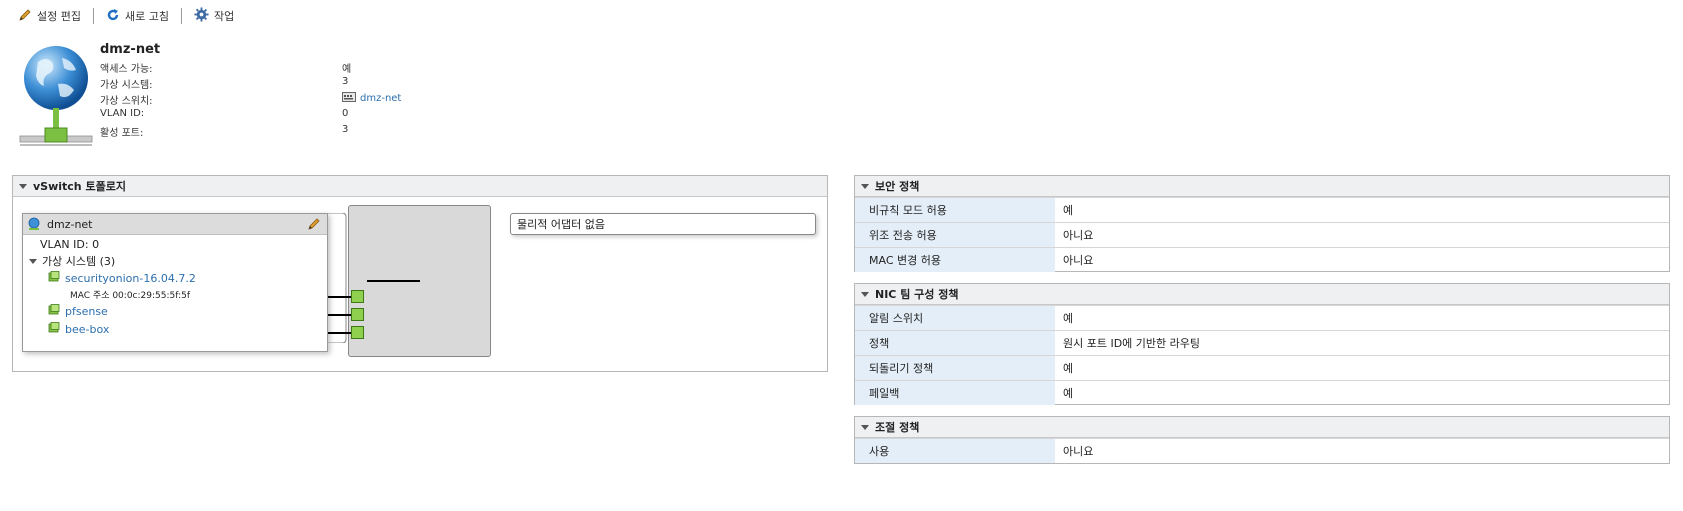 This screenshot has width=1683, height=511. I want to click on policy-key: 위조 전송 허용, so click(955, 235).